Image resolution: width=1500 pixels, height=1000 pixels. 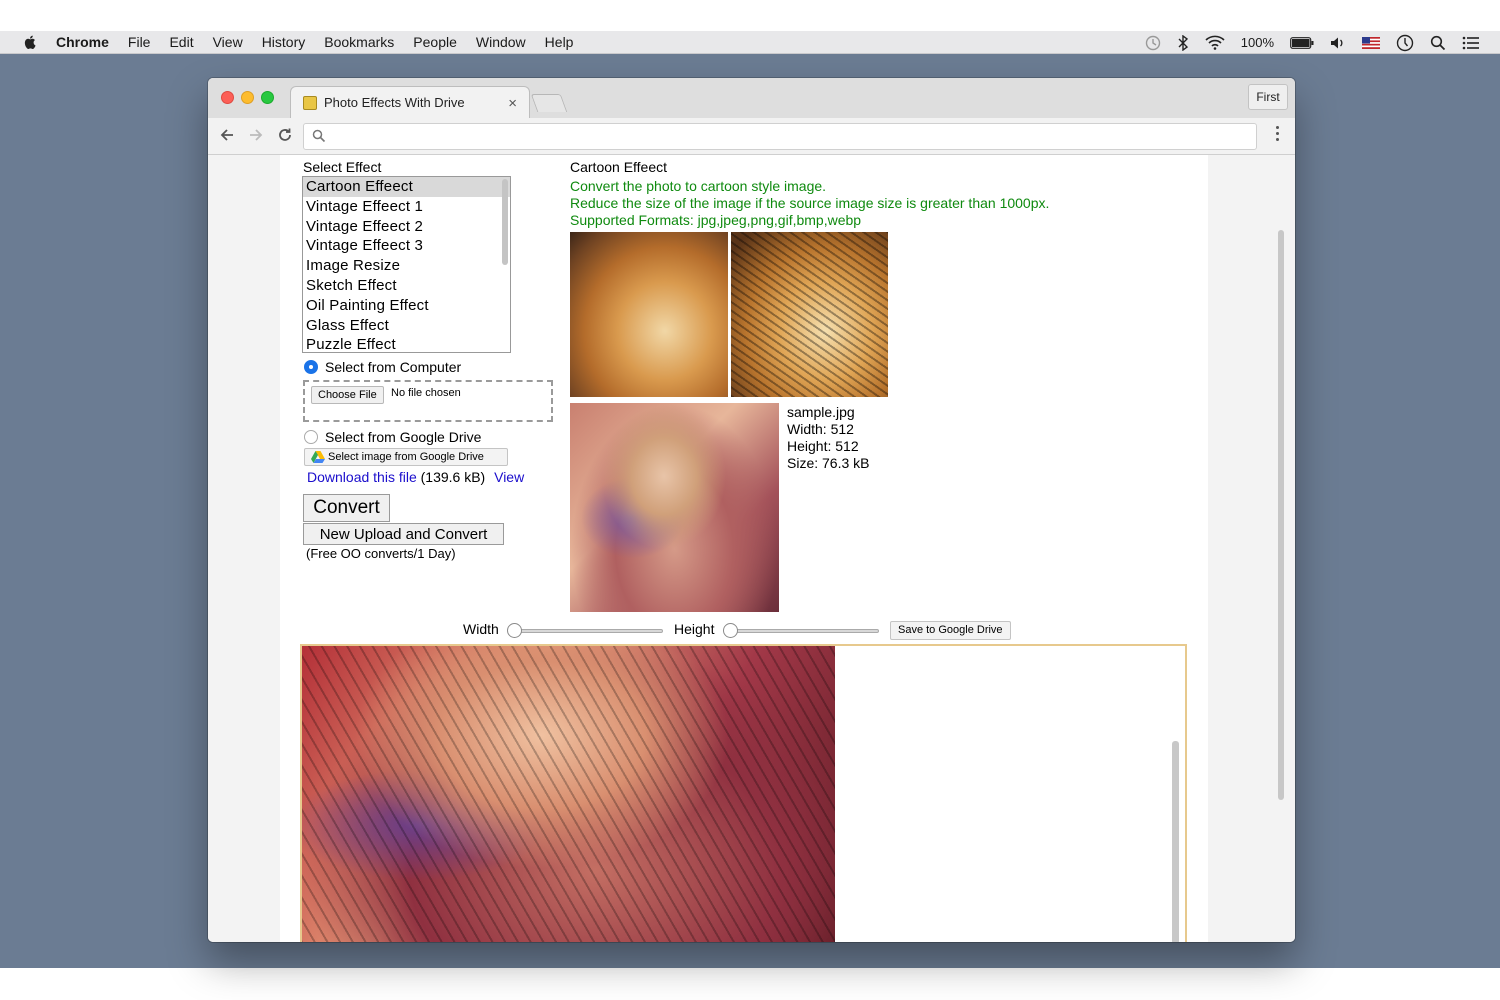 I want to click on page-scrollbar, so click(x=1281, y=515).